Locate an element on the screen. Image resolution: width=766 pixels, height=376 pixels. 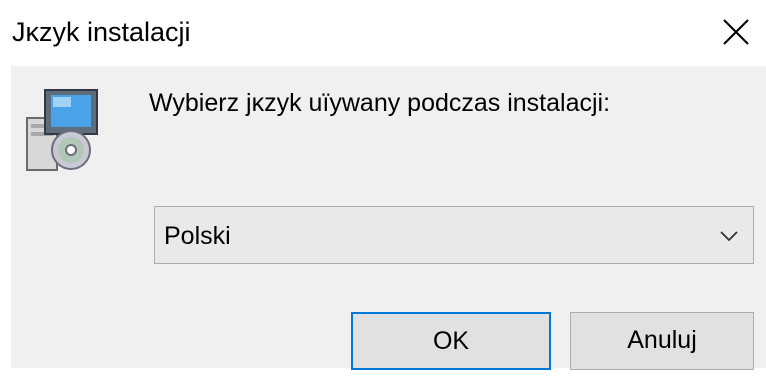
window-title: Jκzyk instalacji is located at coordinates (101, 32).